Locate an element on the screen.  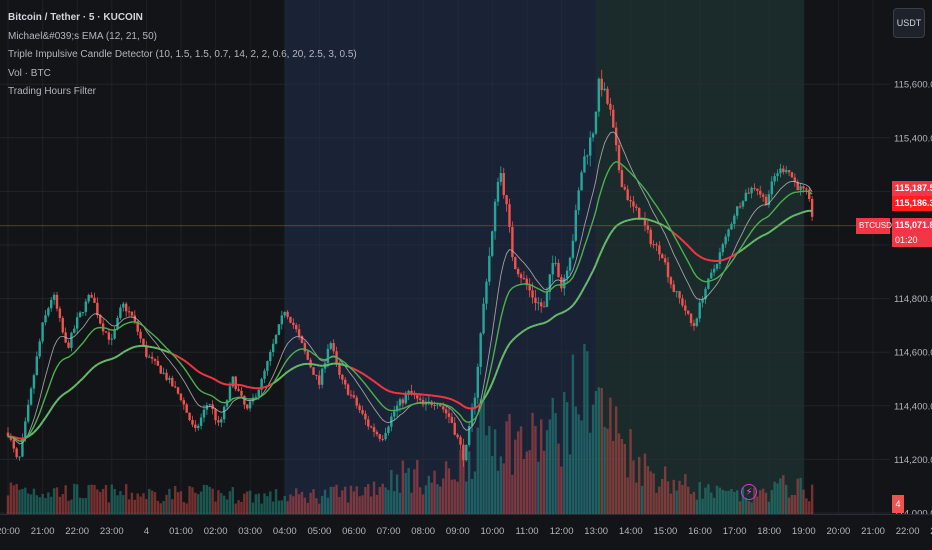
currency-button: USDT is located at coordinates (909, 23).